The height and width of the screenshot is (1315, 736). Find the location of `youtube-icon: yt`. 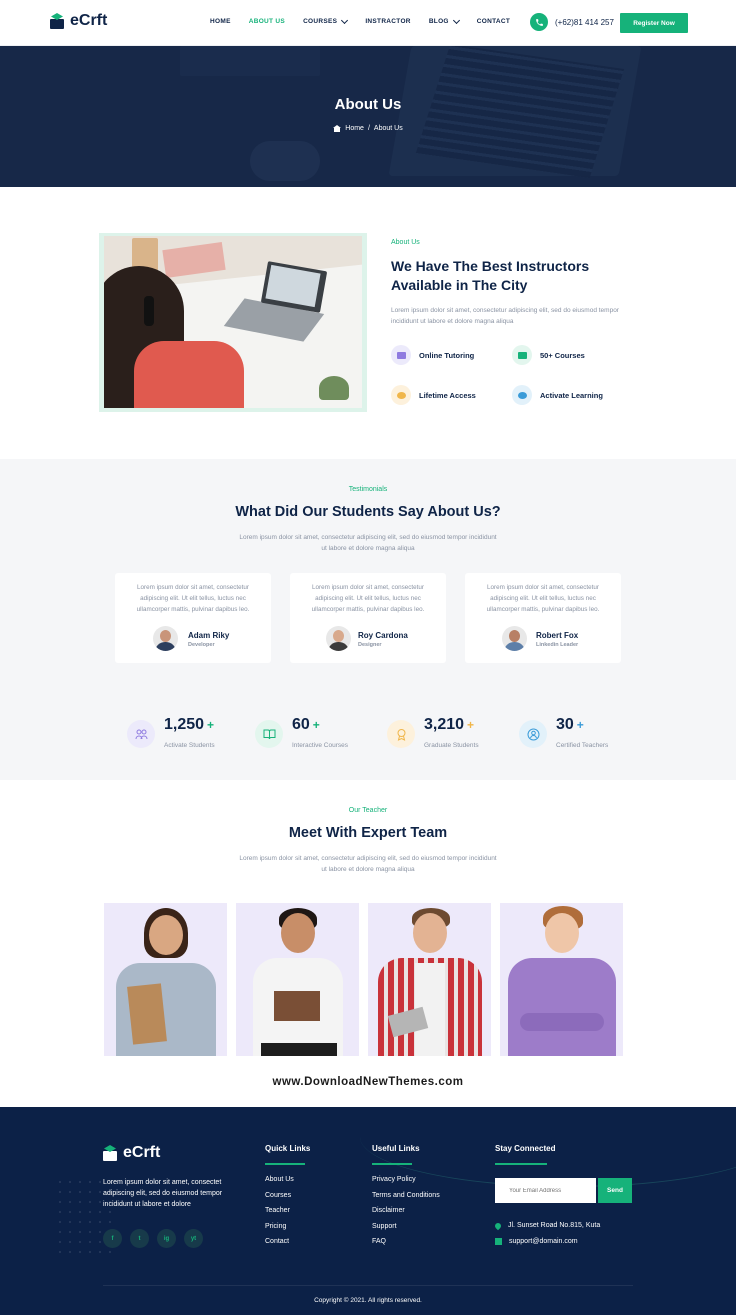

youtube-icon: yt is located at coordinates (193, 1238).